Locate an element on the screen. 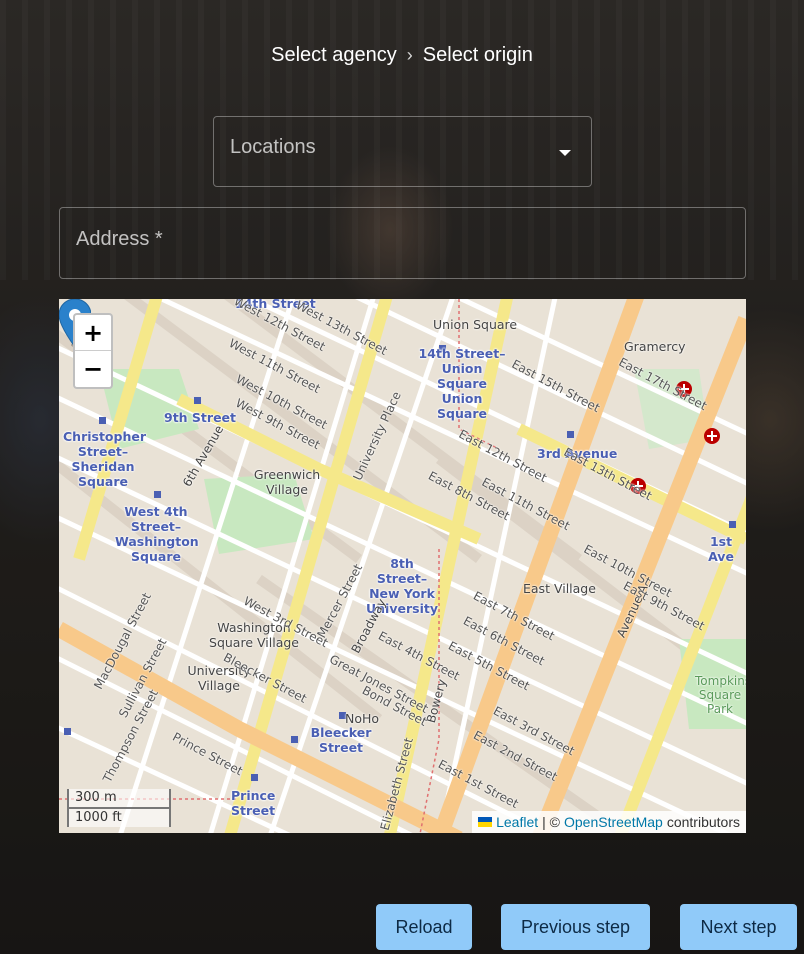 Image resolution: width=804 pixels, height=954 pixels. reload-button: Reload is located at coordinates (424, 927).